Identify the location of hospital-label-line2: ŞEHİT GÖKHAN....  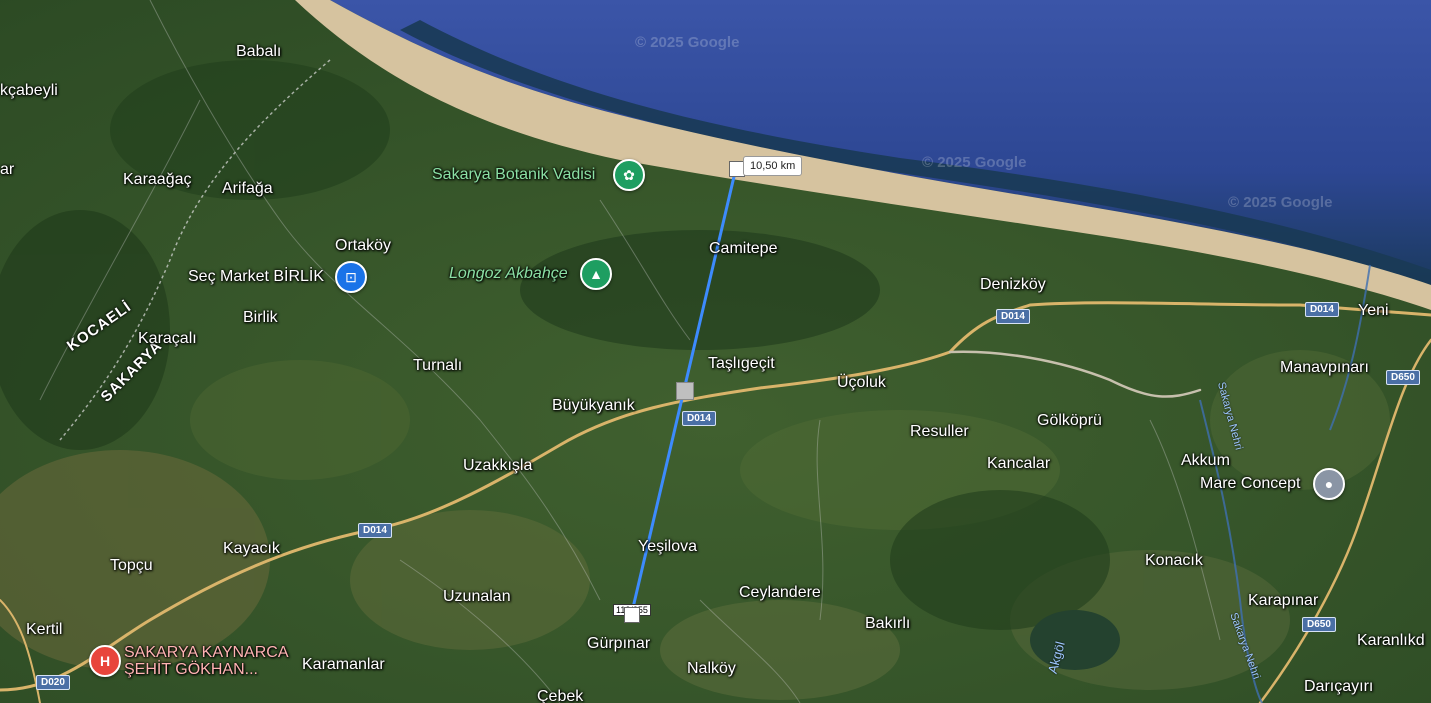
(191, 669).